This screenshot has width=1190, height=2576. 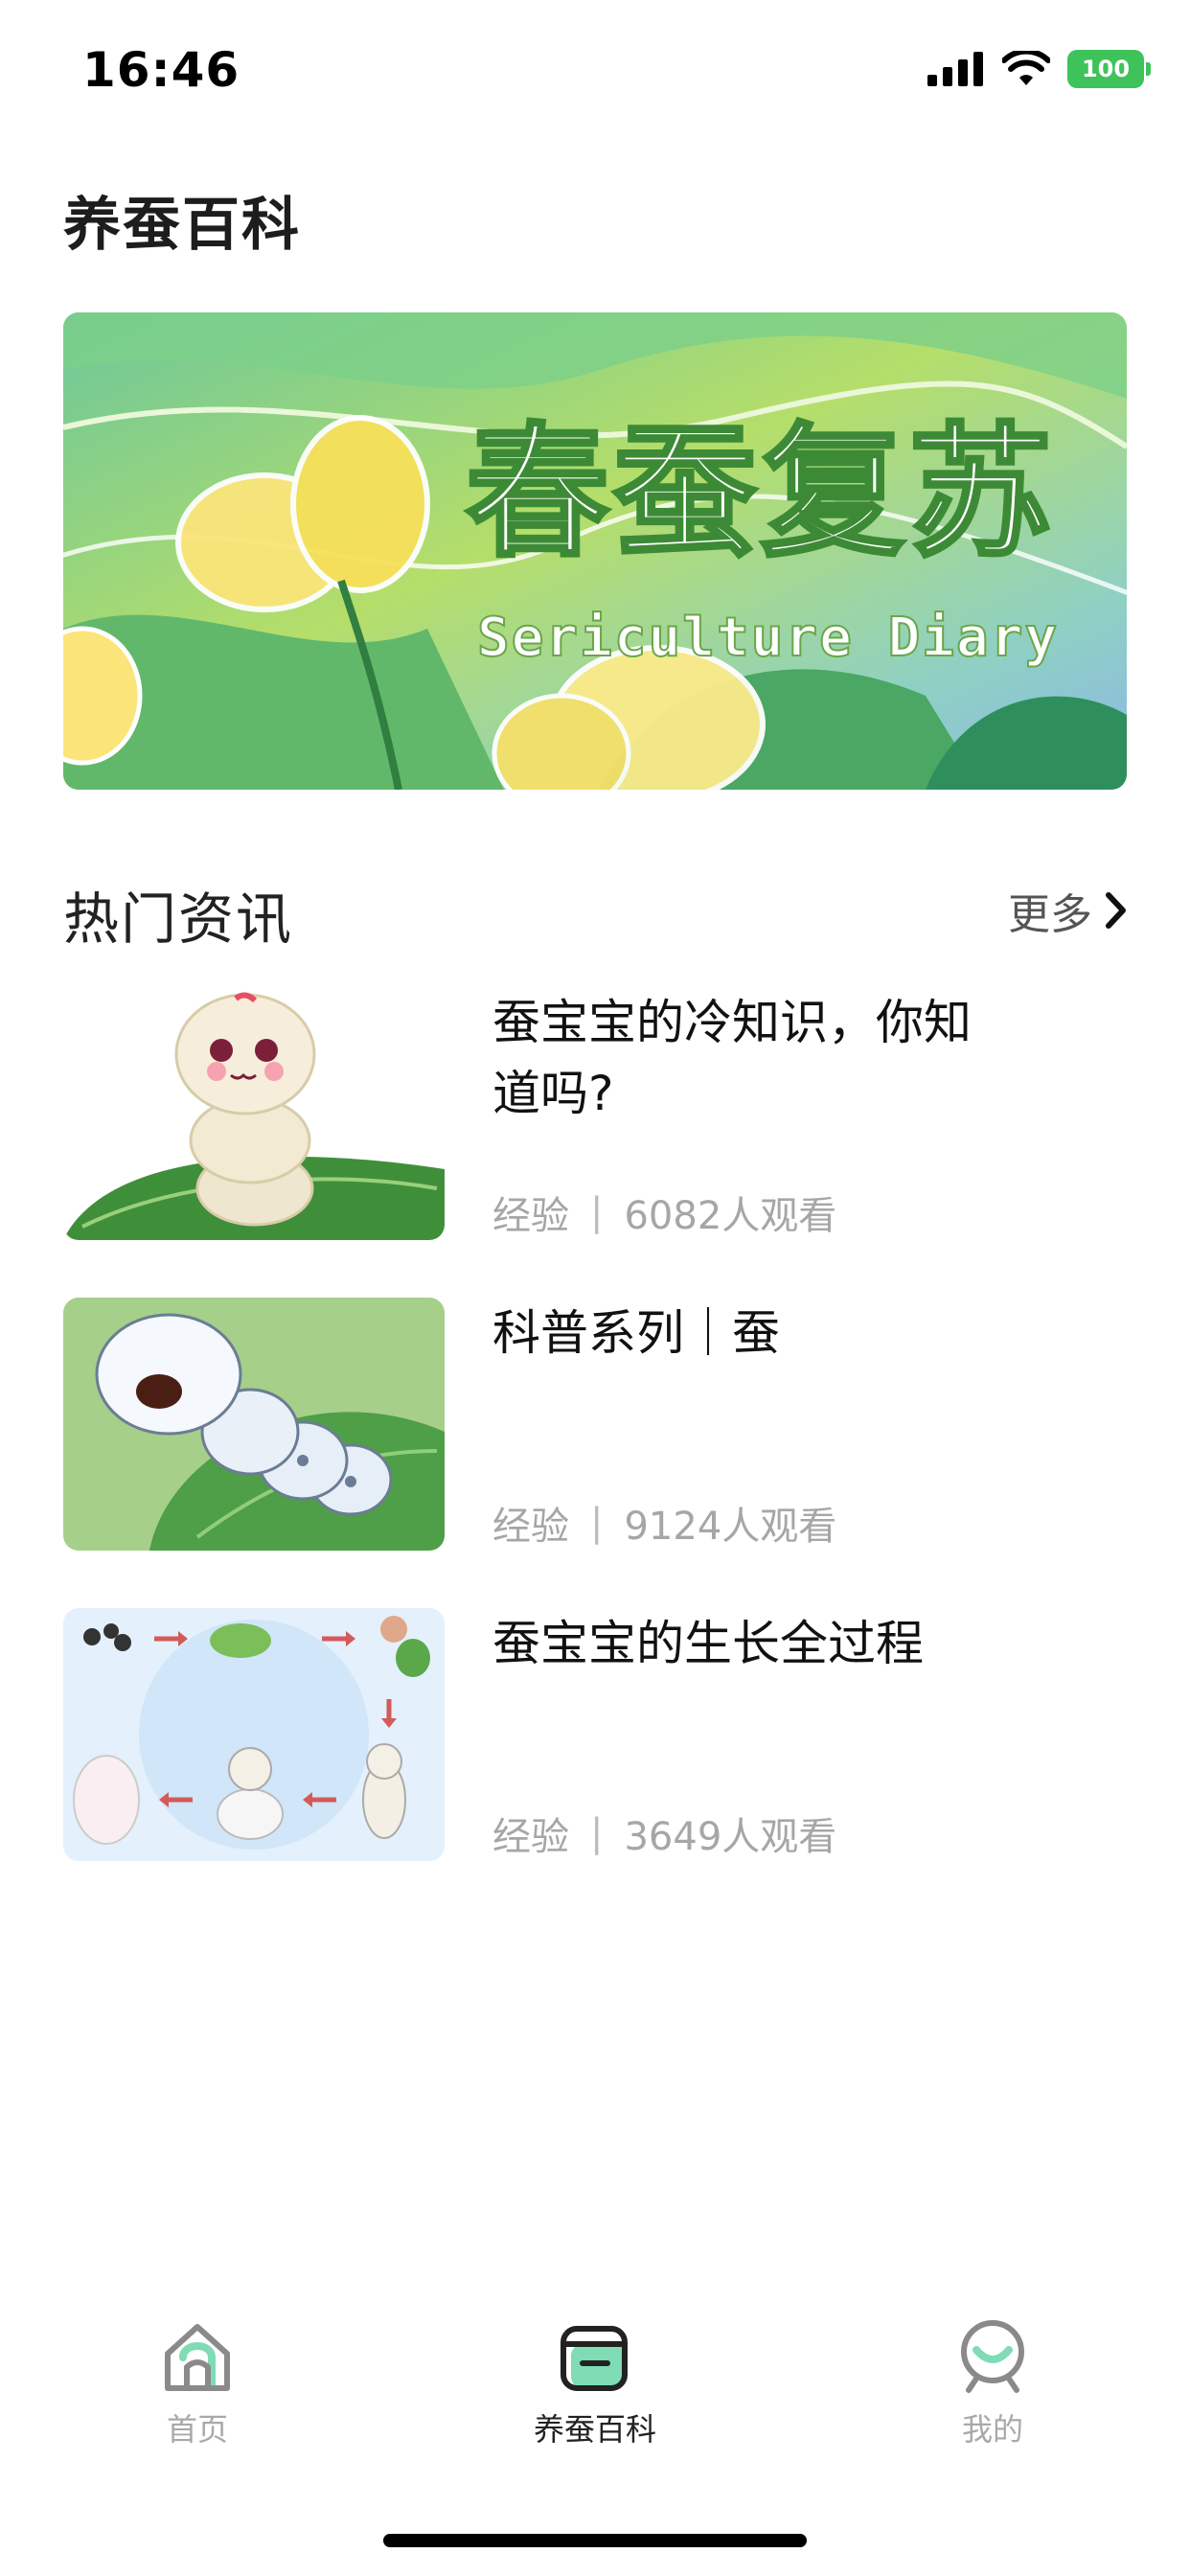 What do you see at coordinates (179, 919) in the screenshot?
I see `section-title: 热门资讯` at bounding box center [179, 919].